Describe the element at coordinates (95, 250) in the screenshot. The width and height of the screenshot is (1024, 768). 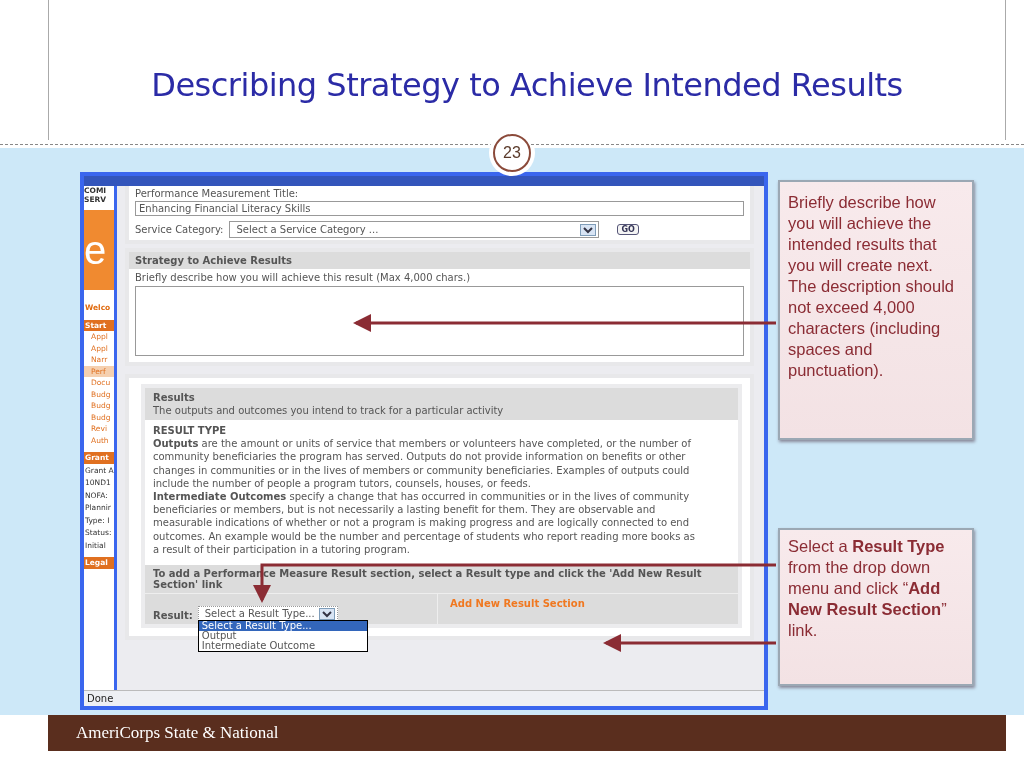
I see `logo-text: e` at that location.